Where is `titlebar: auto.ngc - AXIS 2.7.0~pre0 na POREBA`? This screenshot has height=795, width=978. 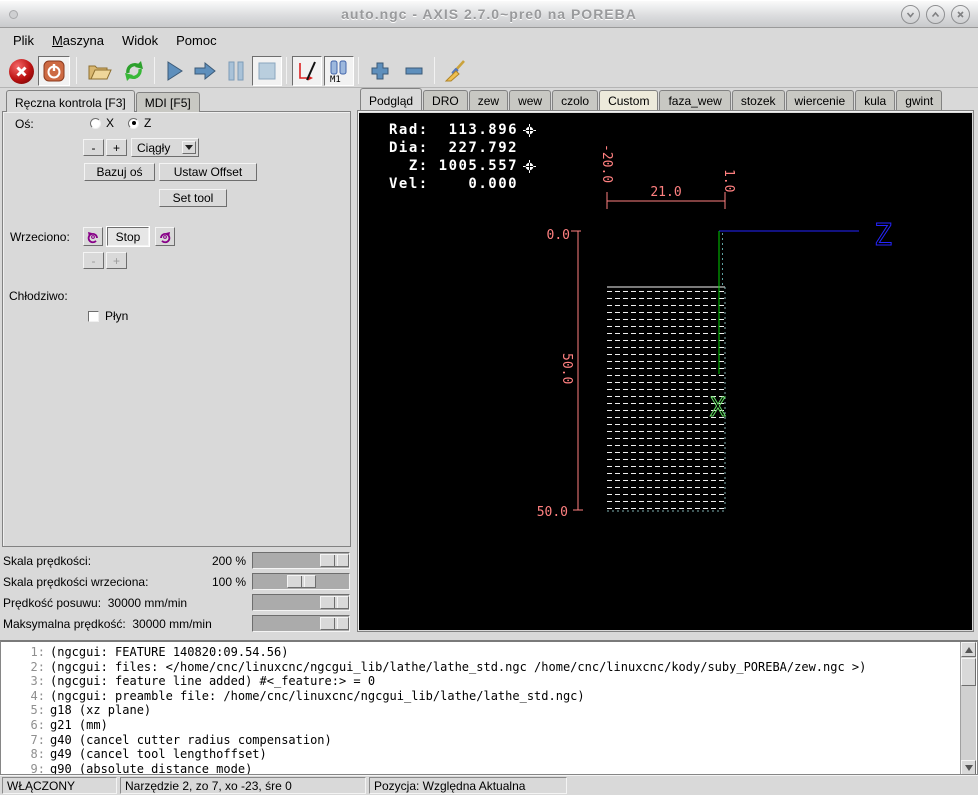 titlebar: auto.ngc - AXIS 2.7.0~pre0 na POREBA is located at coordinates (489, 14).